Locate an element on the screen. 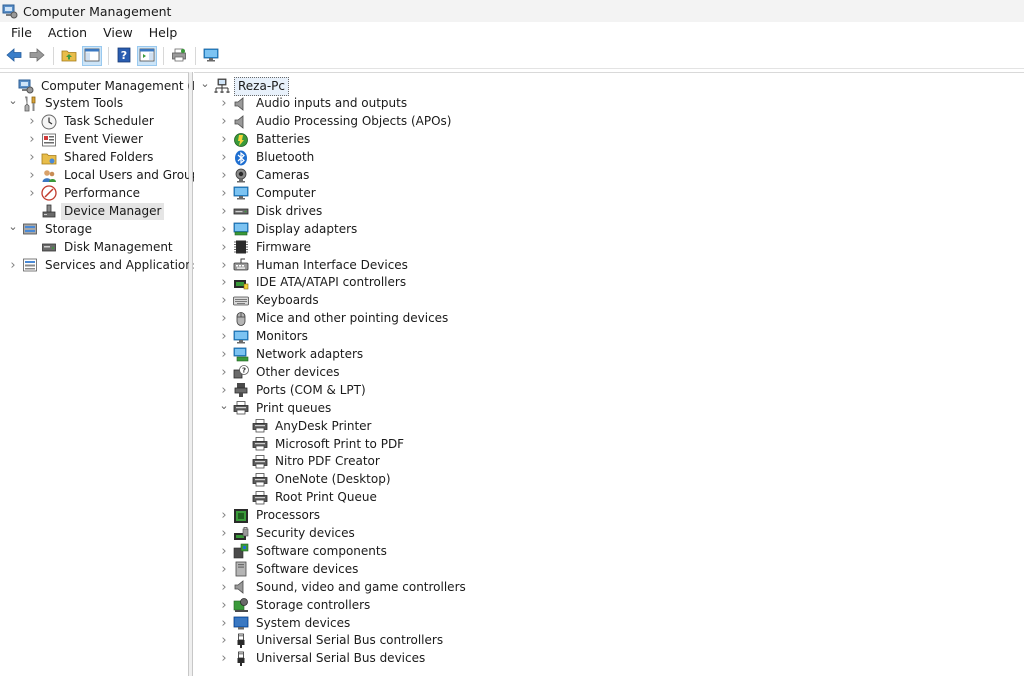 The height and width of the screenshot is (676, 1024). help-button: ? is located at coordinates (124, 56).